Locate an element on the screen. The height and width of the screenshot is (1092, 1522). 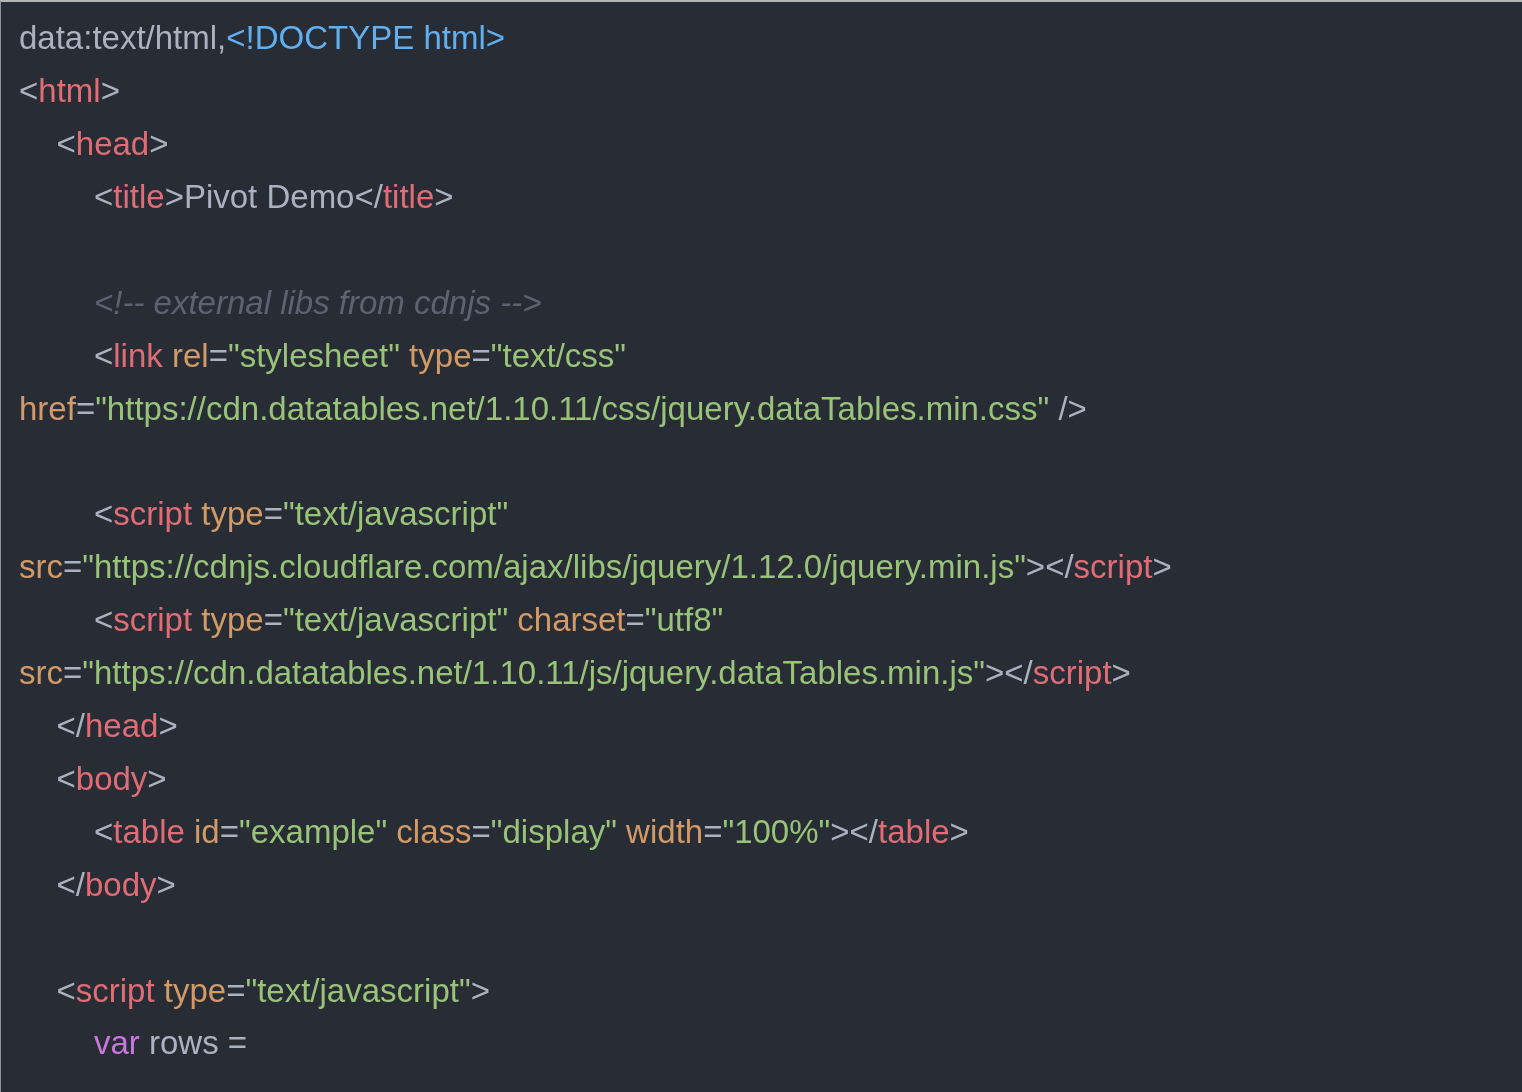
code-line: <!-- external libs from cdnjs --> is located at coordinates (318, 302).